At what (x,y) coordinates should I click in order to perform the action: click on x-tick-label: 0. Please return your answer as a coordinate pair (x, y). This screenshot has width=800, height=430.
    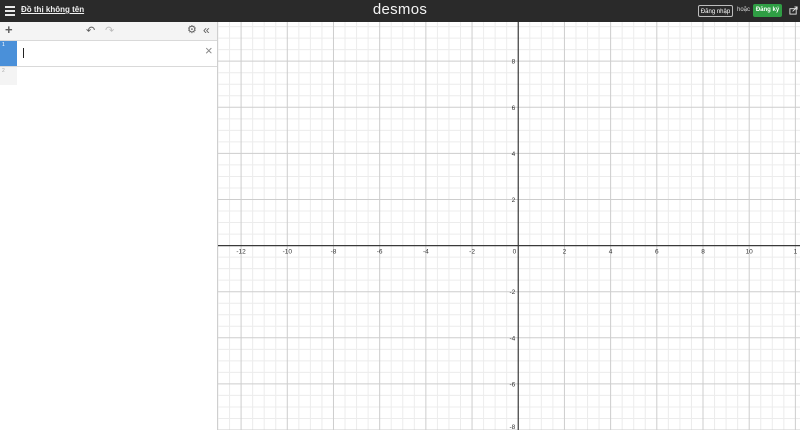
    Looking at the image, I should click on (515, 252).